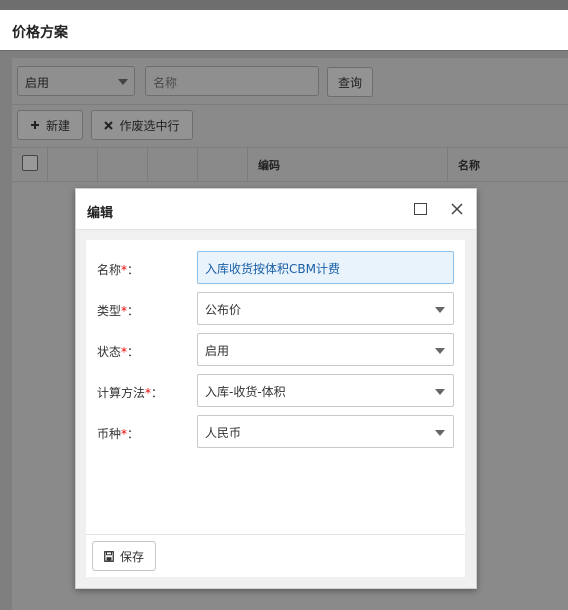  I want to click on type-select-value: 公布价, so click(223, 310).